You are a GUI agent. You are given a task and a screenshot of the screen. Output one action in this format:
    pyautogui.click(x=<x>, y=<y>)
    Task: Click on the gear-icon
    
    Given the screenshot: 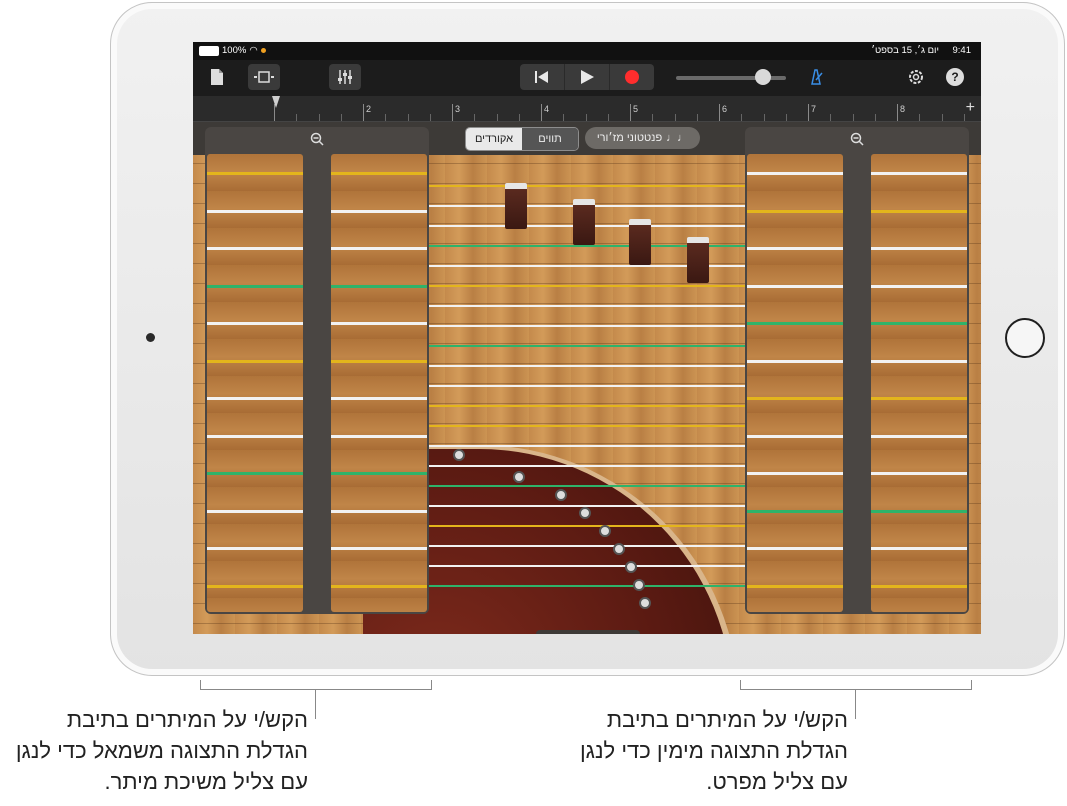 What is the action you would take?
    pyautogui.click(x=916, y=77)
    